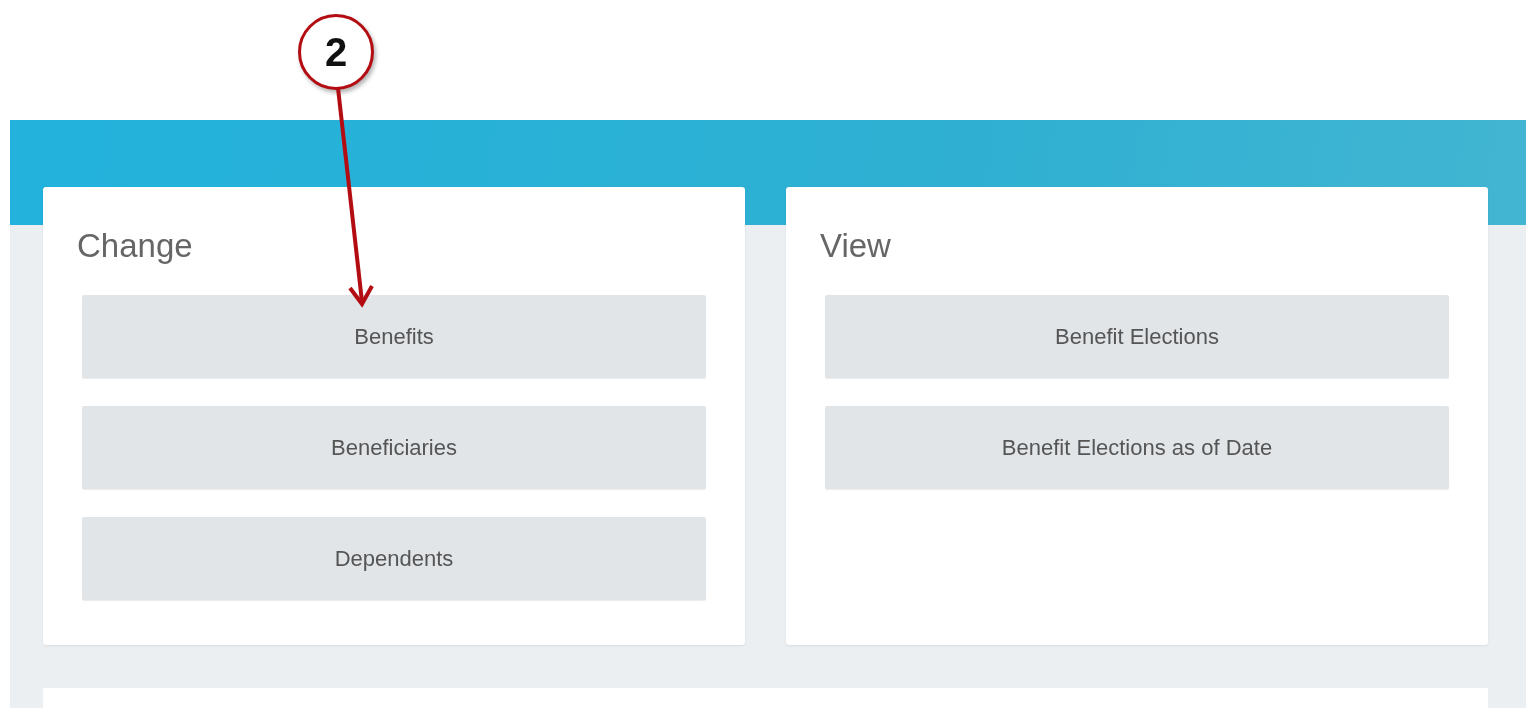  What do you see at coordinates (1137, 447) in the screenshot?
I see `action-button: Benefit Elections as of Date` at bounding box center [1137, 447].